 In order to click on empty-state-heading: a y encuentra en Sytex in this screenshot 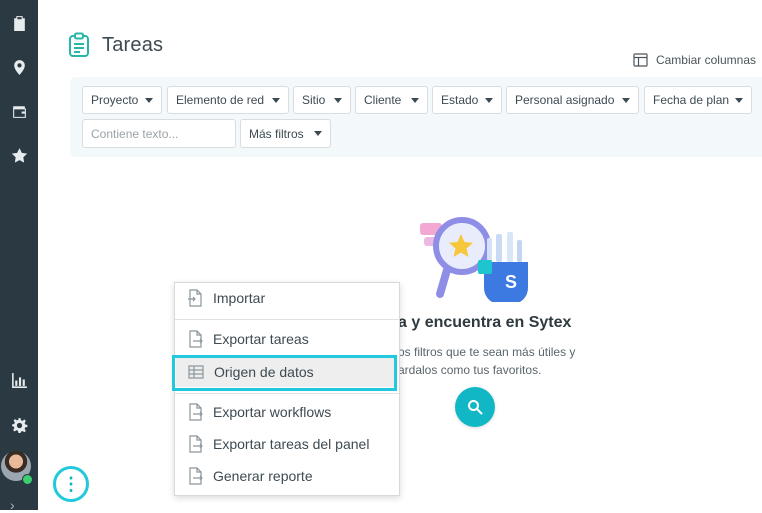, I will do `click(485, 322)`.